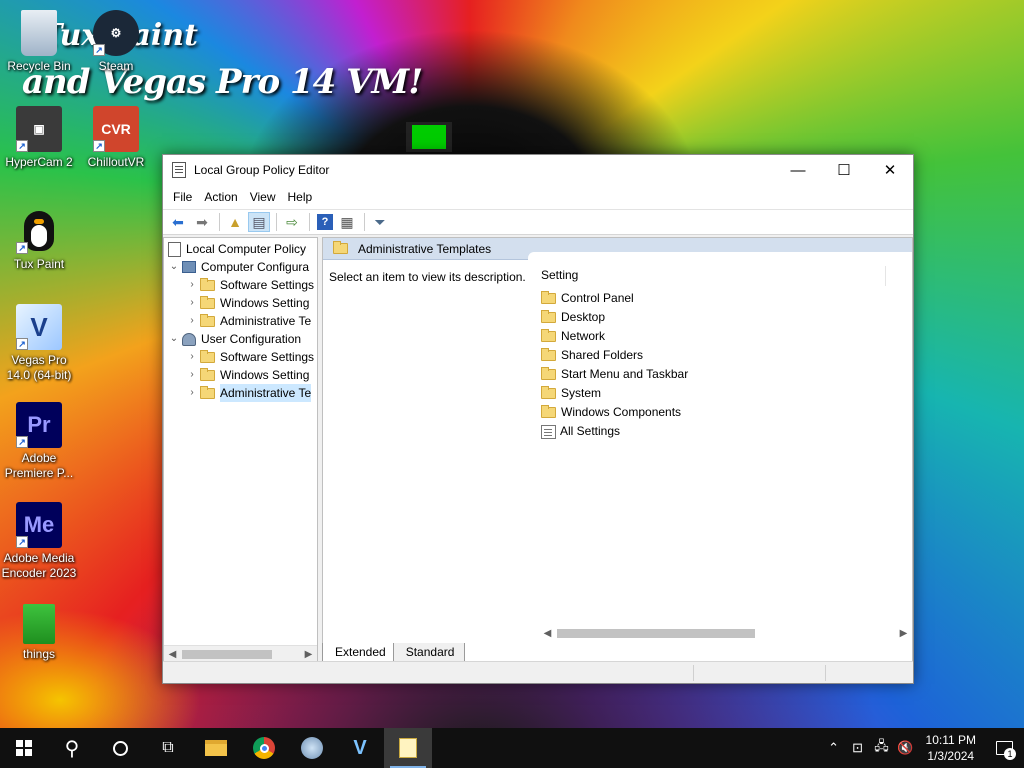 This screenshot has height=768, width=1024. Describe the element at coordinates (292, 222) in the screenshot. I see `export-list-icon: ⇨` at that location.